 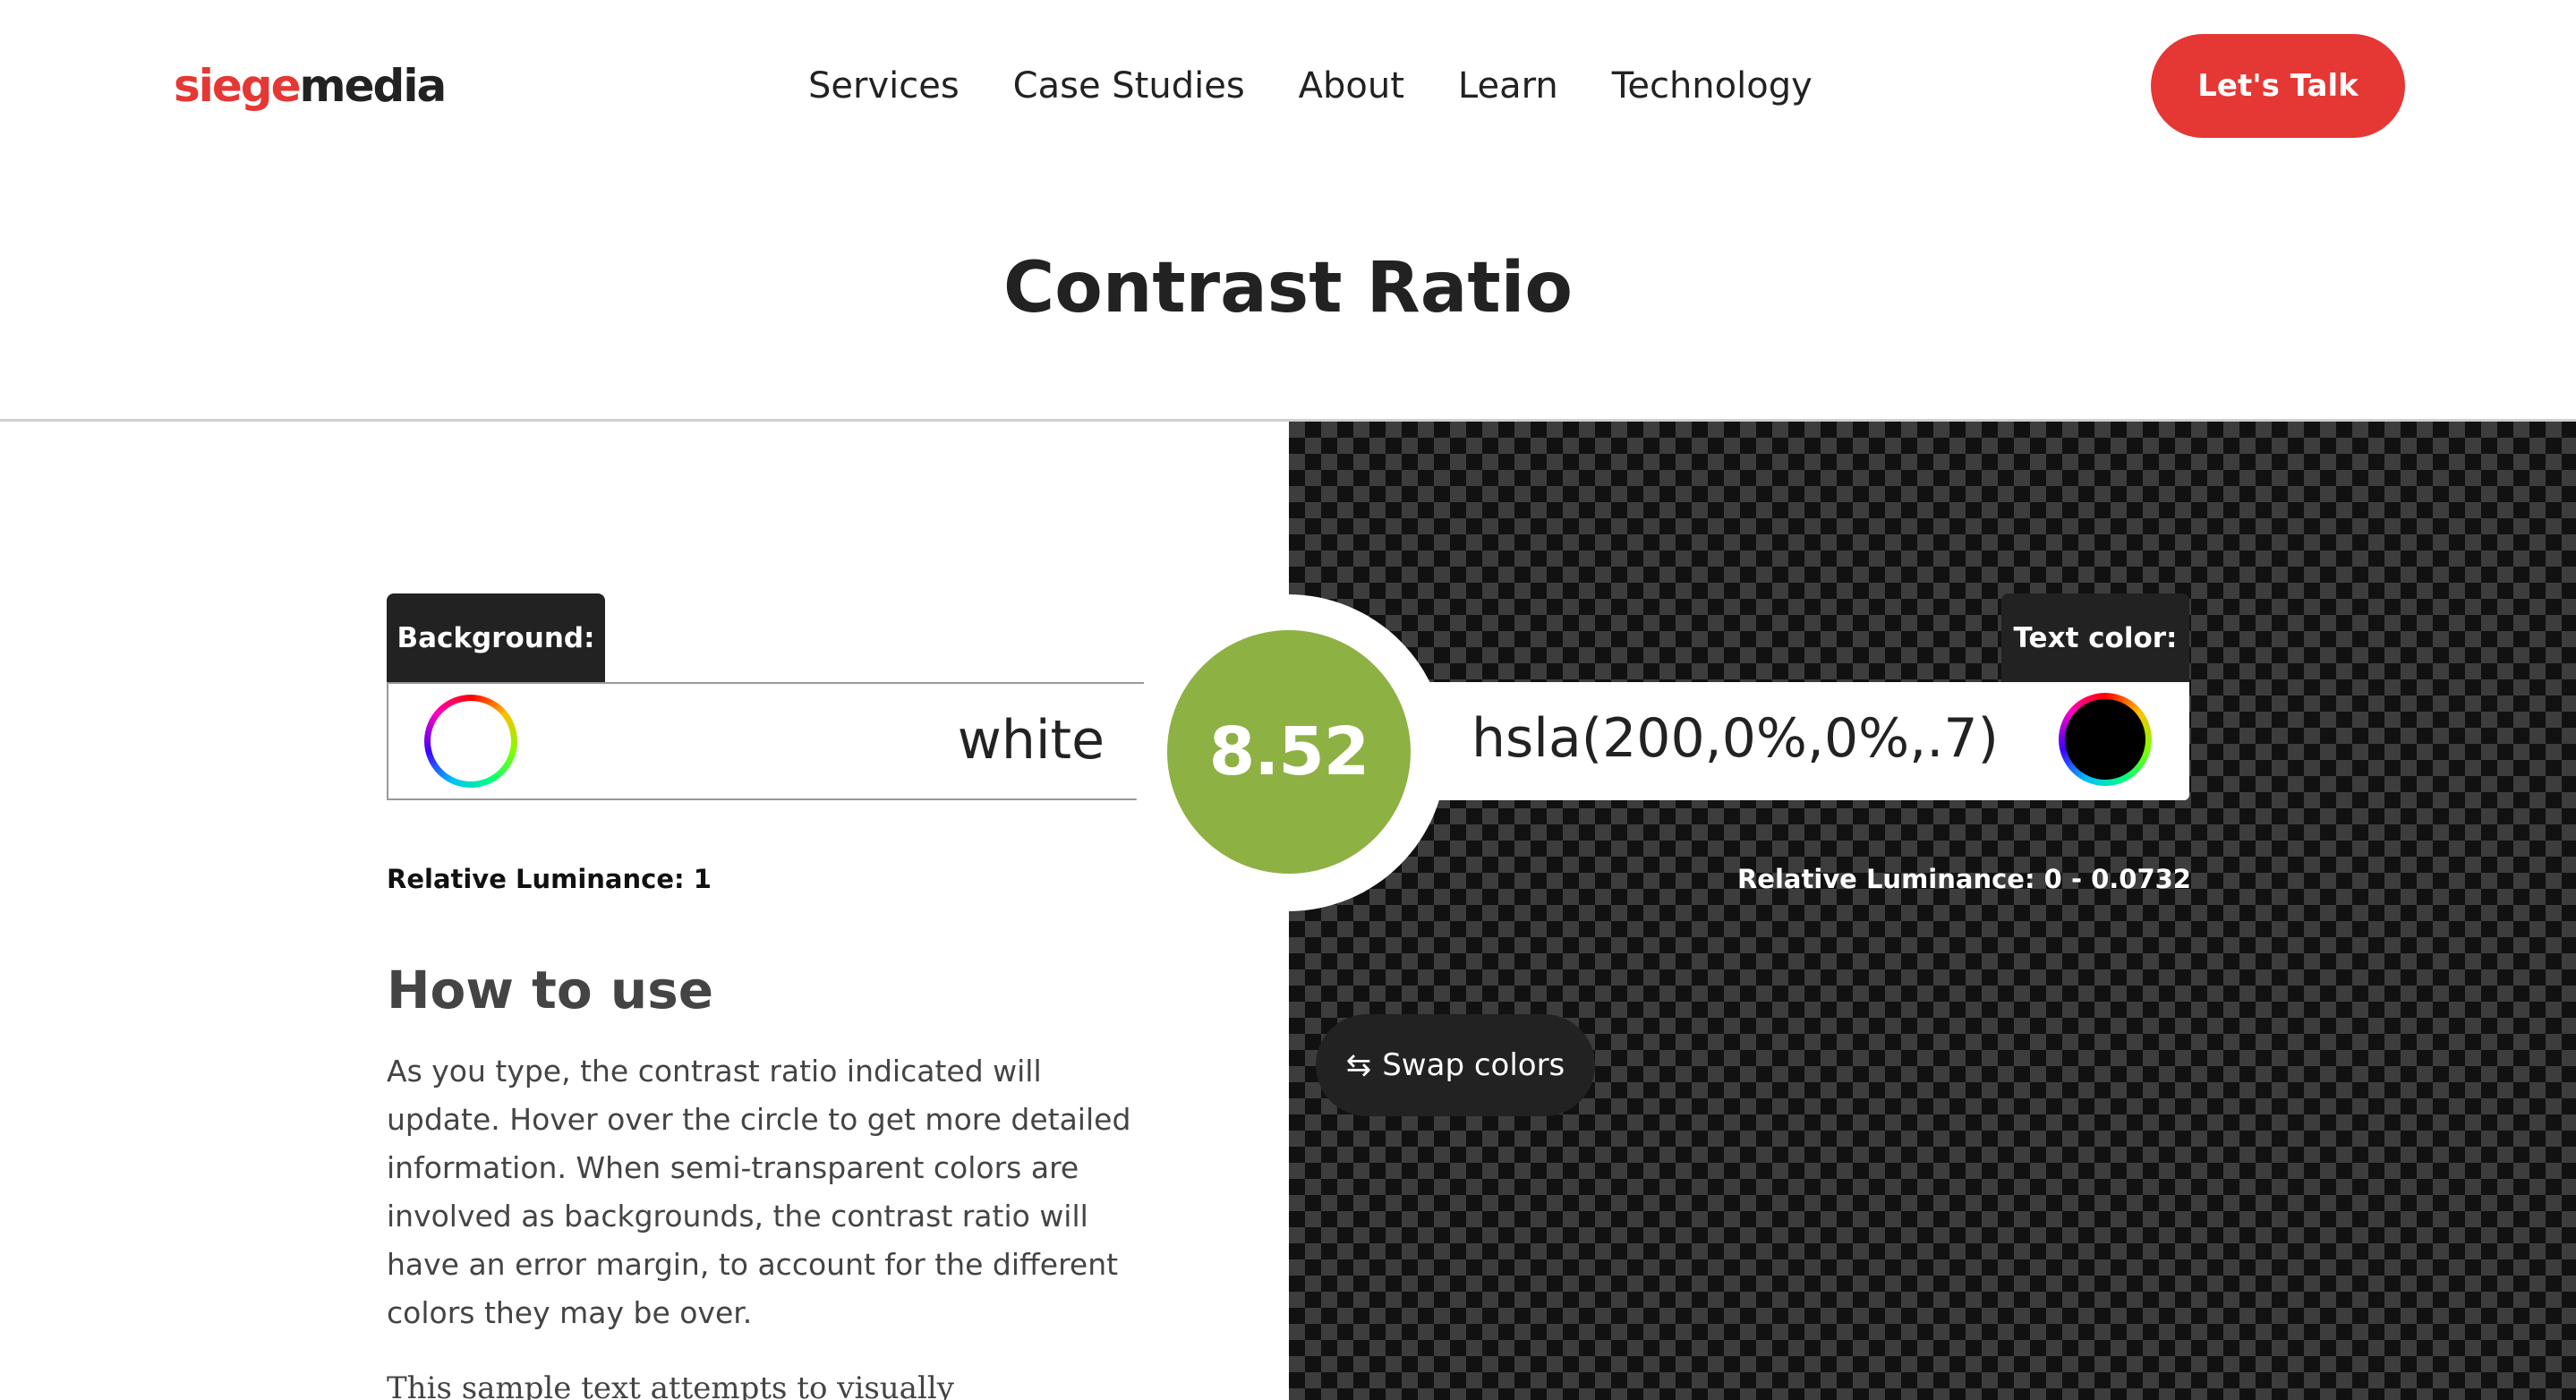 What do you see at coordinates (470, 741) in the screenshot?
I see `background-color-picker-icon` at bounding box center [470, 741].